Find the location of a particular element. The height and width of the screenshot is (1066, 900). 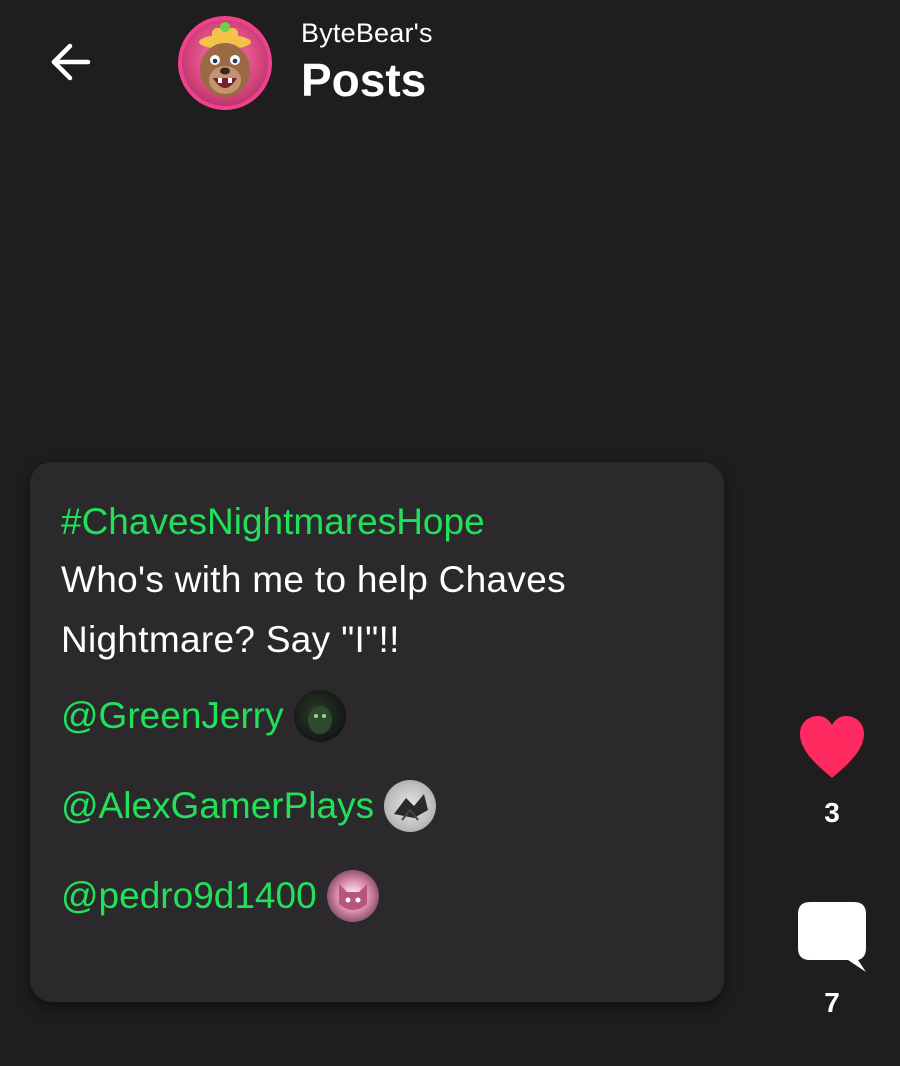

mention-alexgamerplays: @AlexGamerPlays is located at coordinates (377, 806).